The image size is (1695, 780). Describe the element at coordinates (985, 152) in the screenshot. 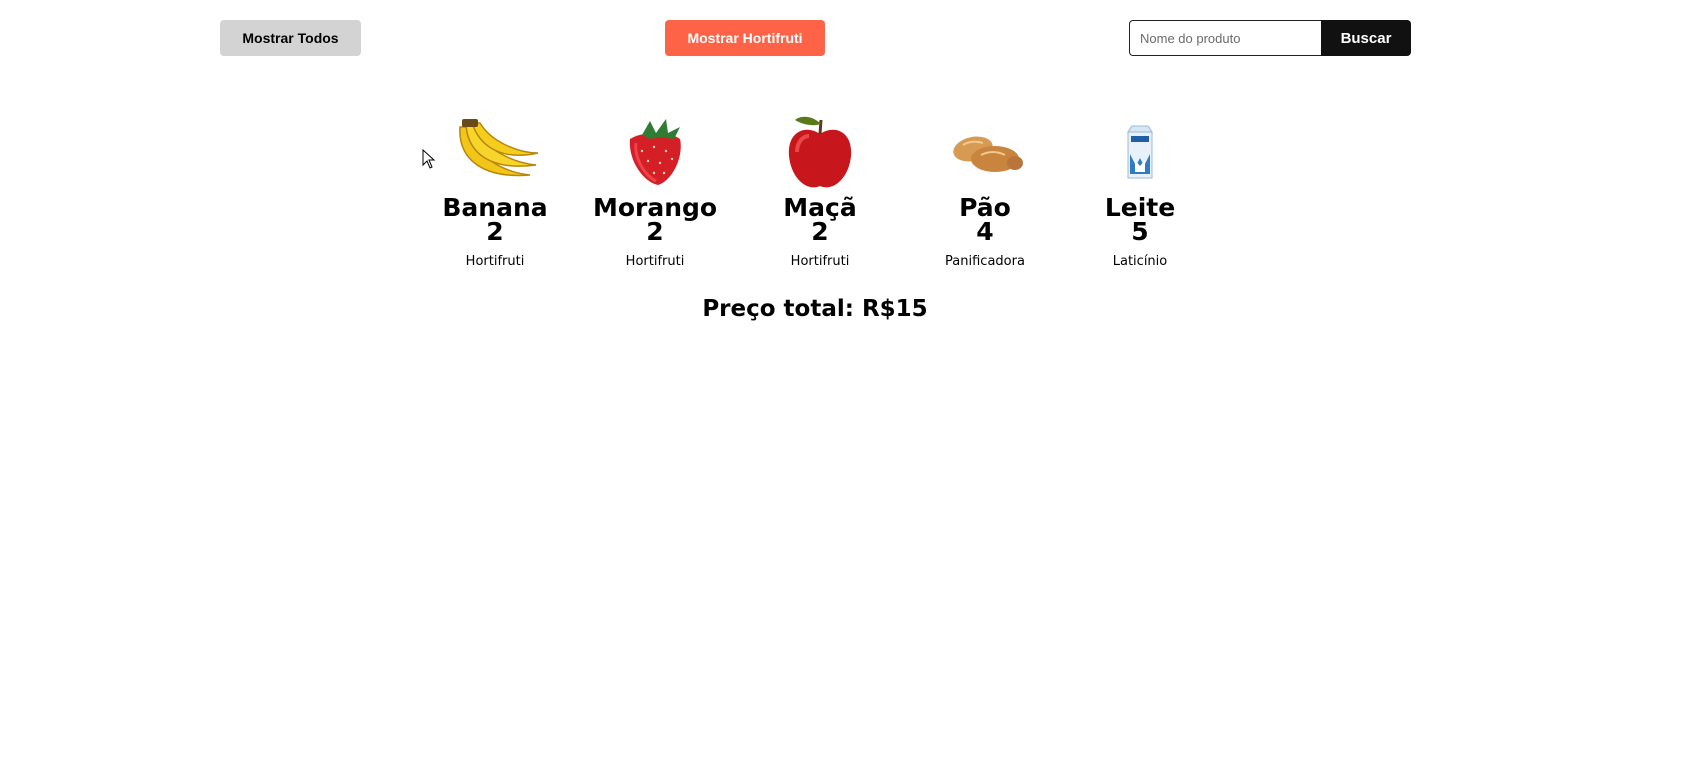

I see `bread-icon` at that location.